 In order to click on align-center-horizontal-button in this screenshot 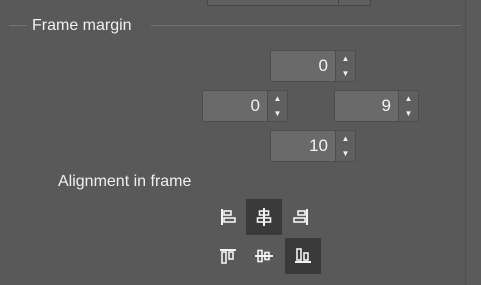, I will do `click(264, 217)`.